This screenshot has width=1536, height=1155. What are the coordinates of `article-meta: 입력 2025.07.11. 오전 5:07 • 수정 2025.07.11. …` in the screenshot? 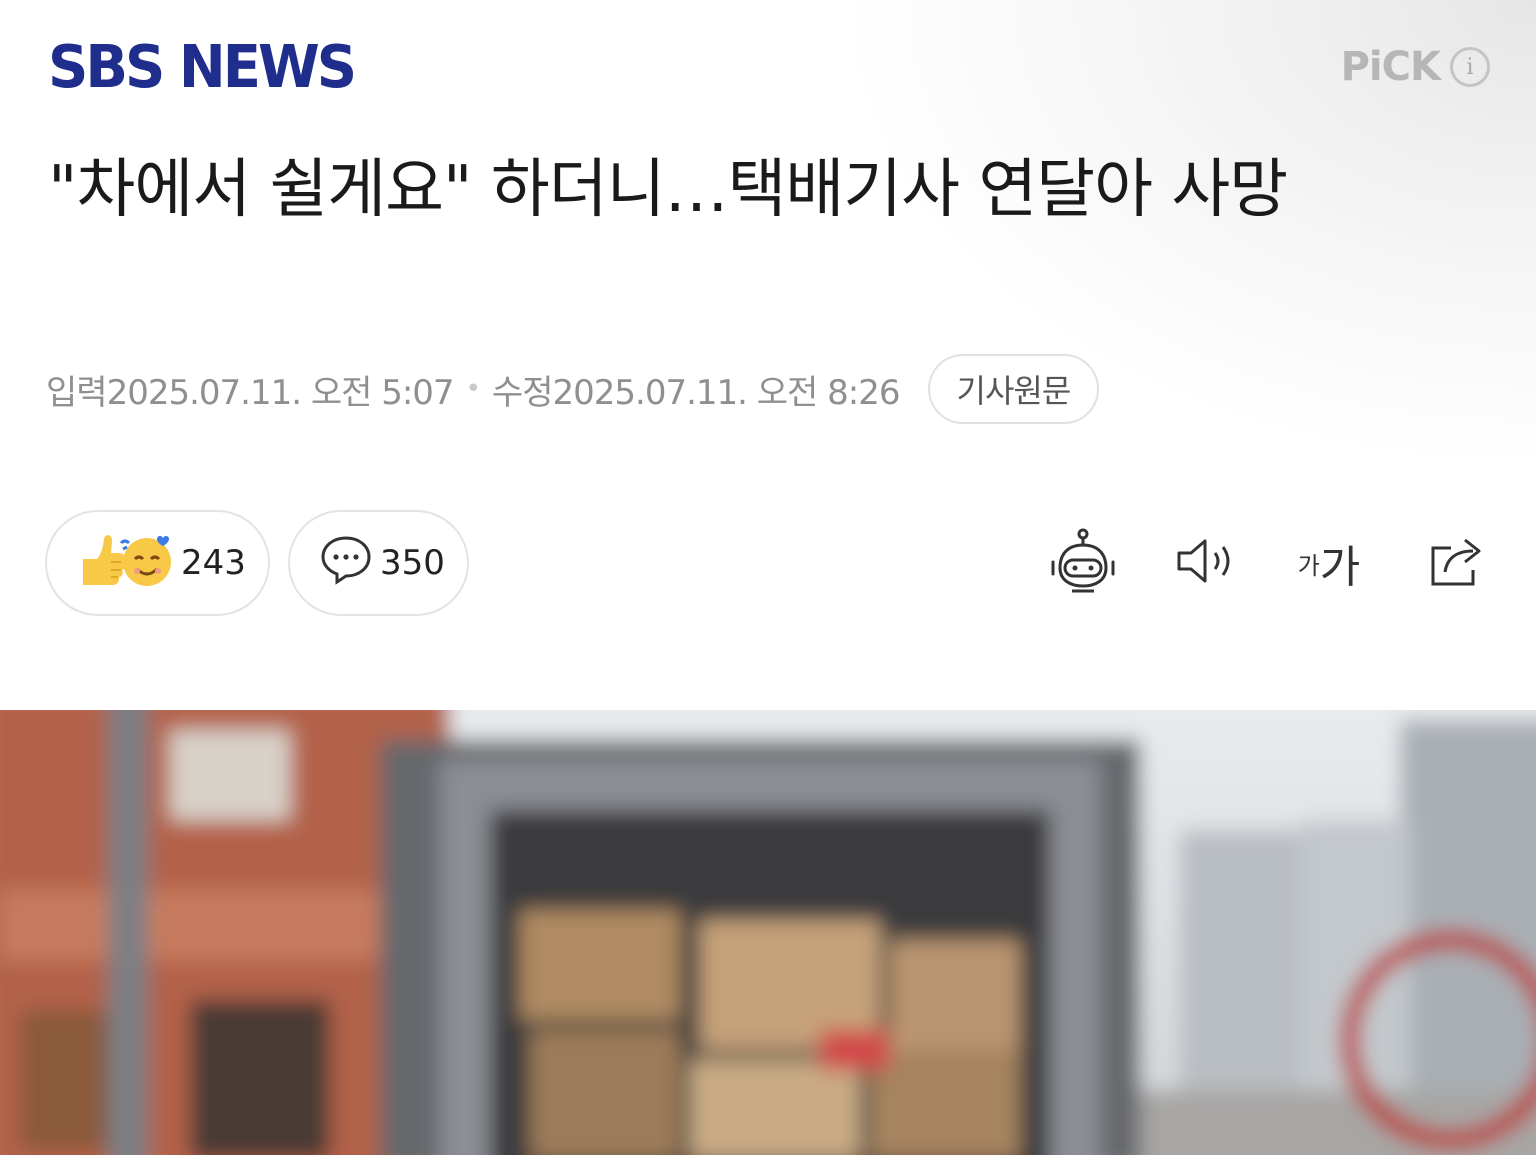 It's located at (573, 389).